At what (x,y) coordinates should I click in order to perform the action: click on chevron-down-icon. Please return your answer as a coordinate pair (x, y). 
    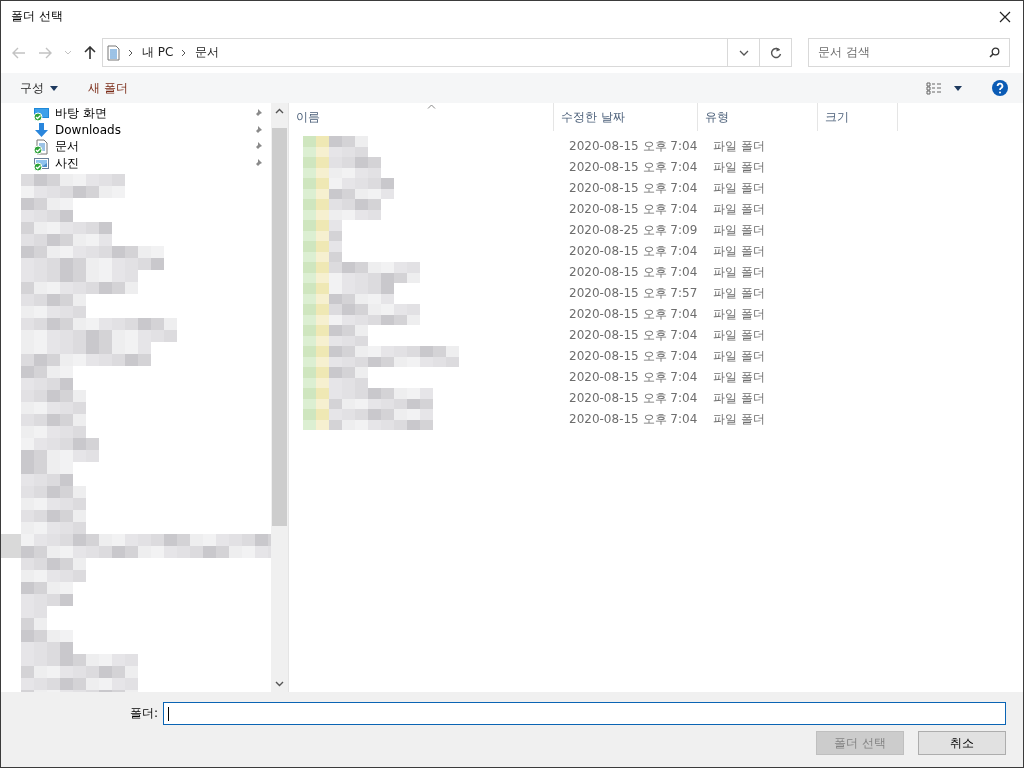
    Looking at the image, I should click on (743, 52).